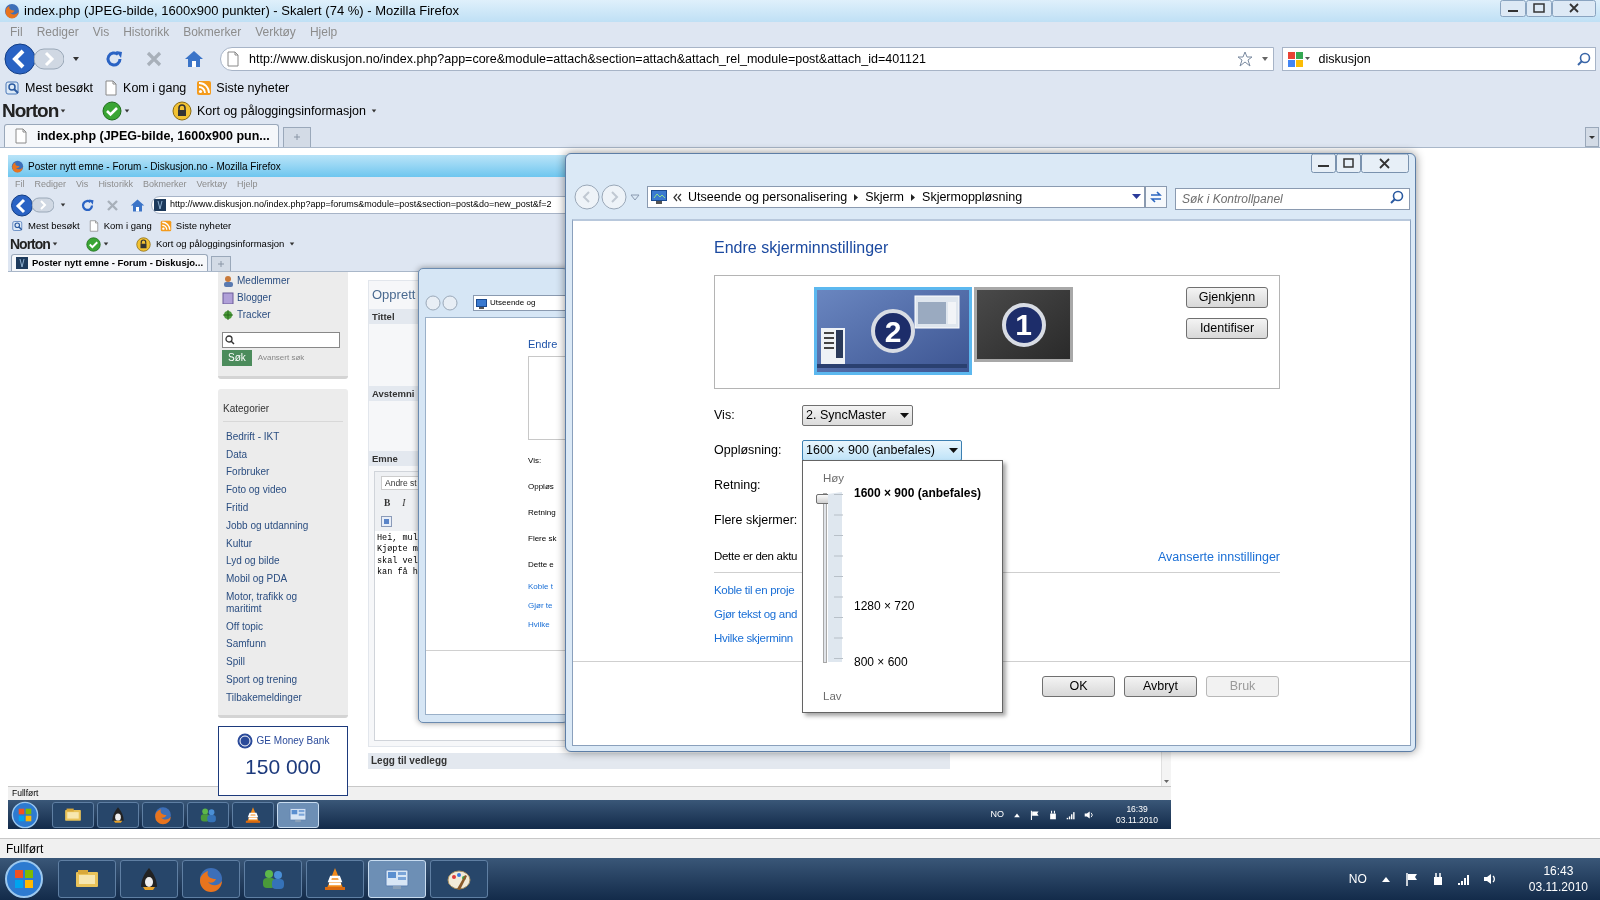 This screenshot has width=1600, height=900. Describe the element at coordinates (1137, 814) in the screenshot. I see `clock: 16:39 03.11.2010` at that location.